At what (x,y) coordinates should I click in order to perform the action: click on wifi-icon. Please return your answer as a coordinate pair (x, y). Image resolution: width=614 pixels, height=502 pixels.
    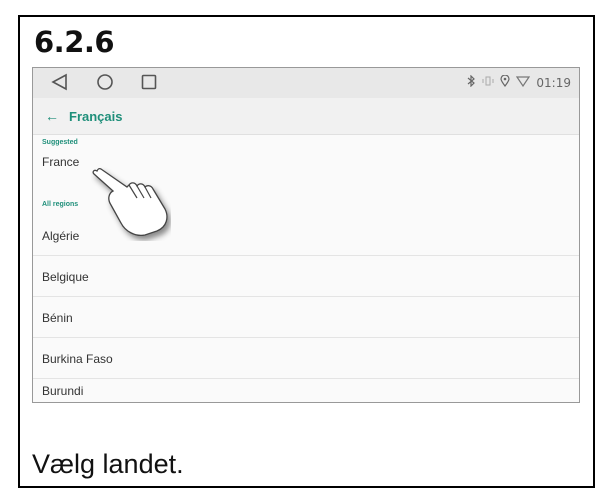
    Looking at the image, I should click on (523, 82).